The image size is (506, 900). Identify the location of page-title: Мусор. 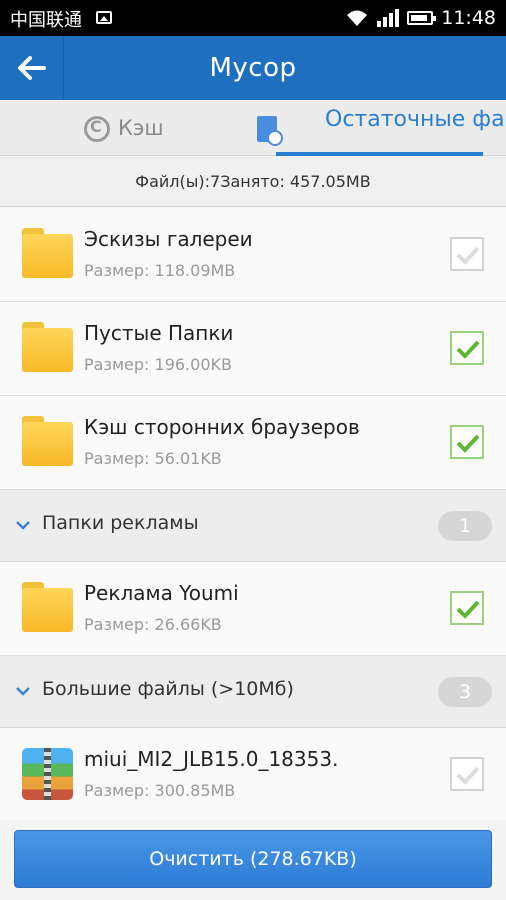
(253, 68).